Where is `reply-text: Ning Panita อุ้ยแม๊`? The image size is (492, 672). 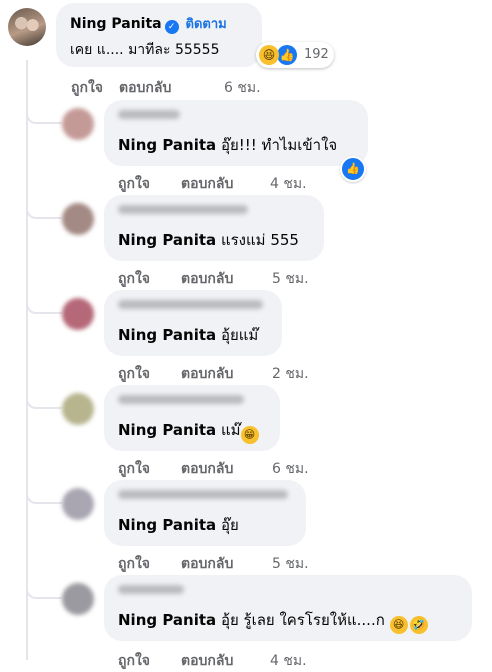 reply-text: Ning Panita อุ้ยแม๊ is located at coordinates (188, 335).